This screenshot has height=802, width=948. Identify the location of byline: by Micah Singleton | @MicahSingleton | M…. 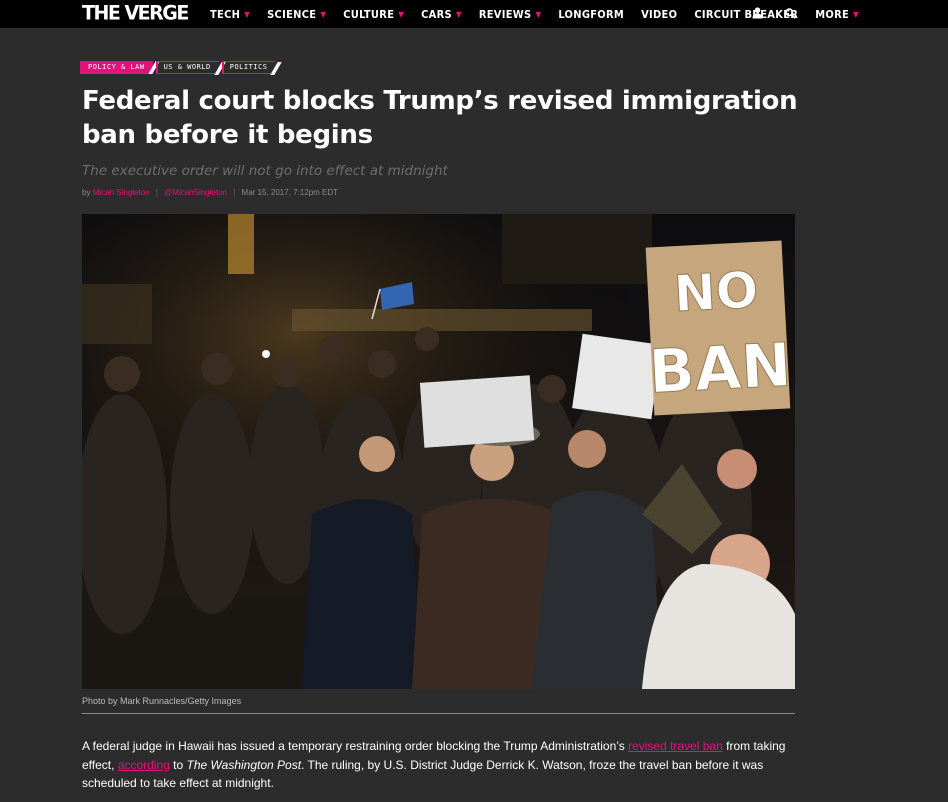
(210, 192).